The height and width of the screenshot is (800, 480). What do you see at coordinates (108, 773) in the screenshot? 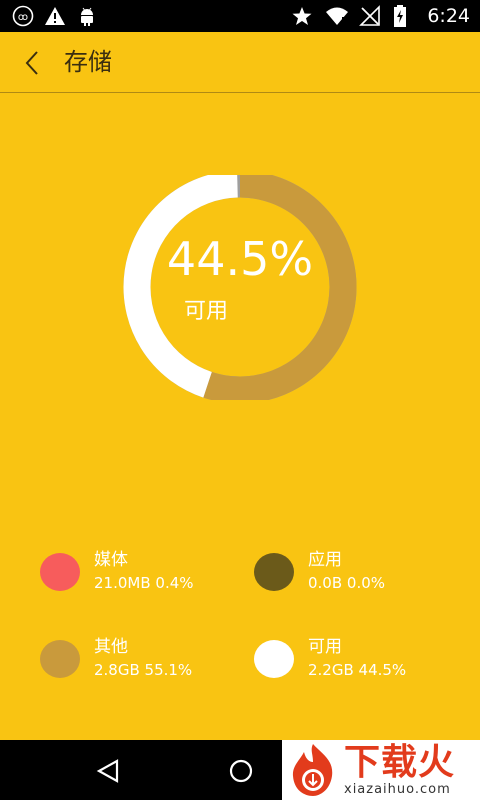
I see `nav-back-icon` at bounding box center [108, 773].